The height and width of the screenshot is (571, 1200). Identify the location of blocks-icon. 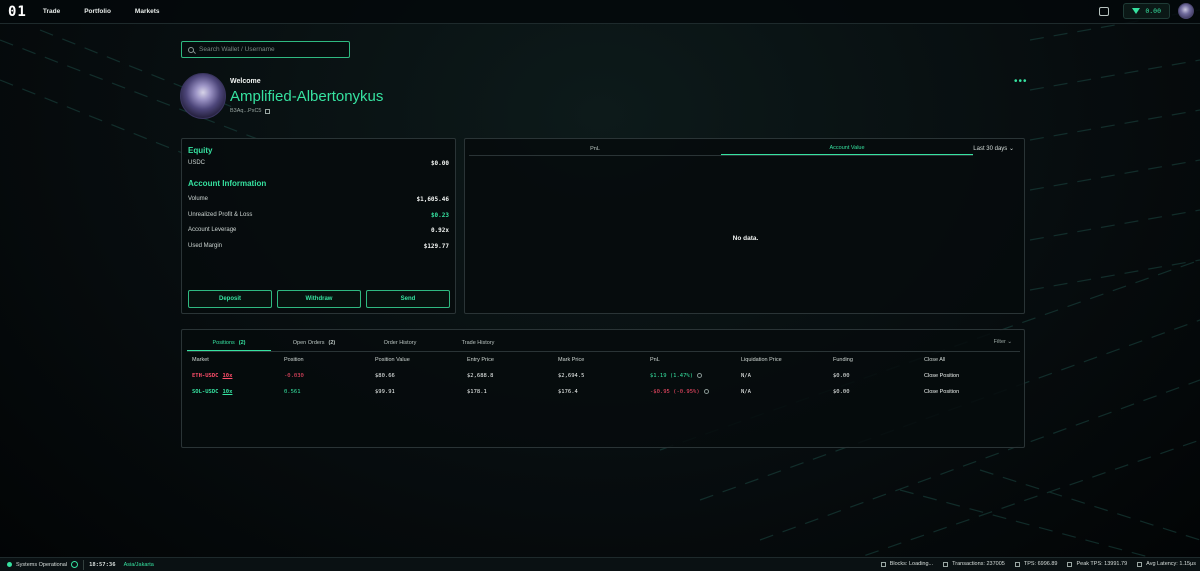
(883, 564).